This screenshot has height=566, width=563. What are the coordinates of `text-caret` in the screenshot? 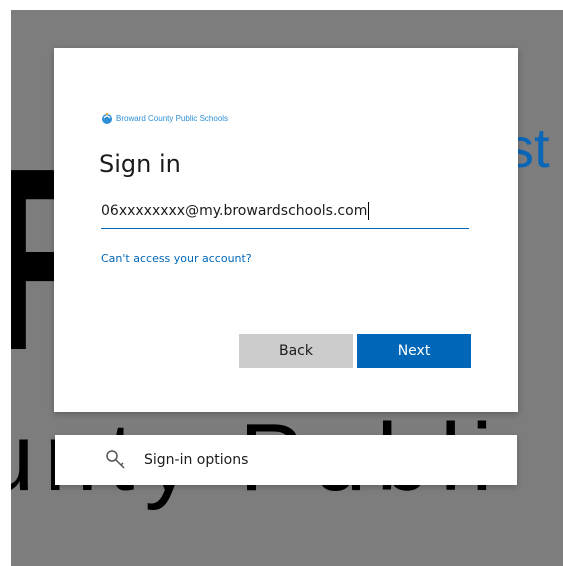 It's located at (369, 211).